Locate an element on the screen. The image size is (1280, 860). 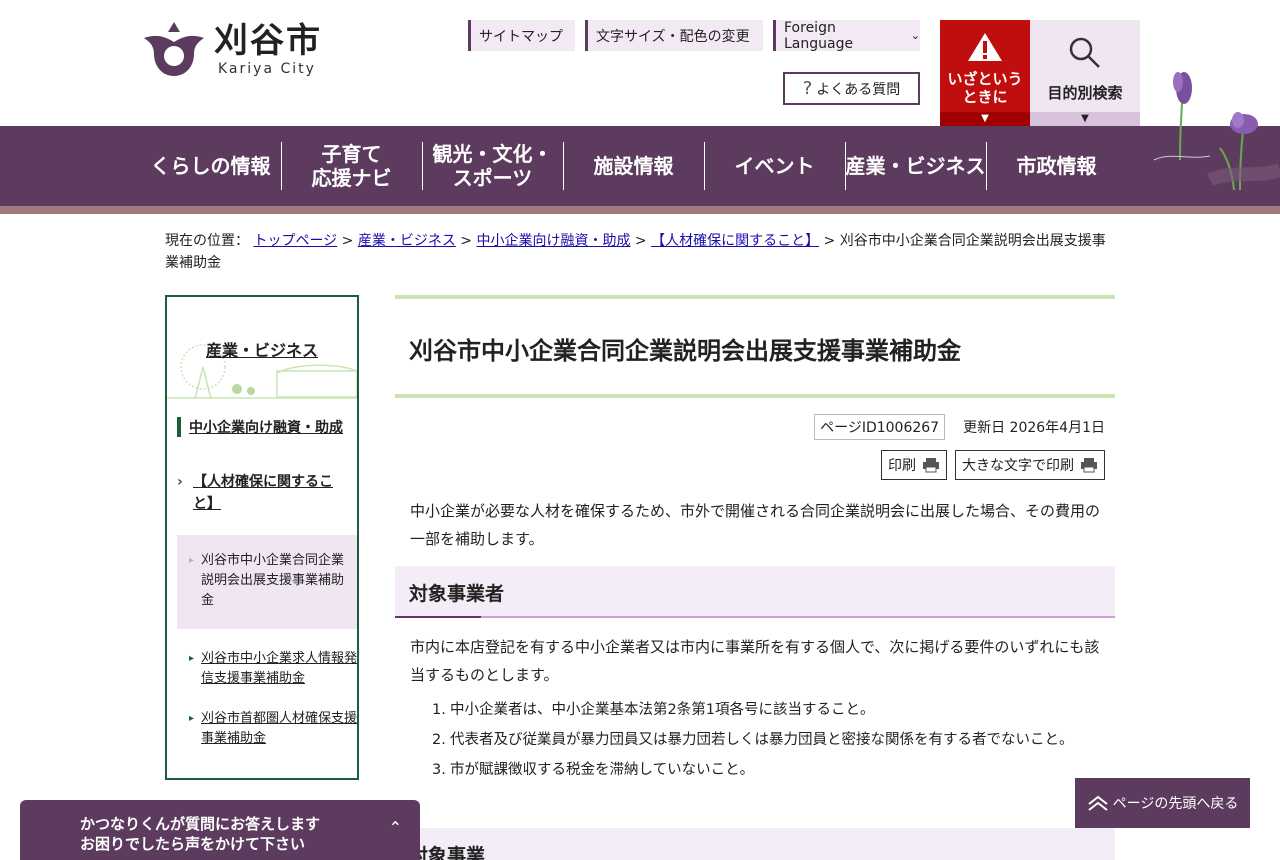
page-id: ページID1006267 is located at coordinates (880, 427).